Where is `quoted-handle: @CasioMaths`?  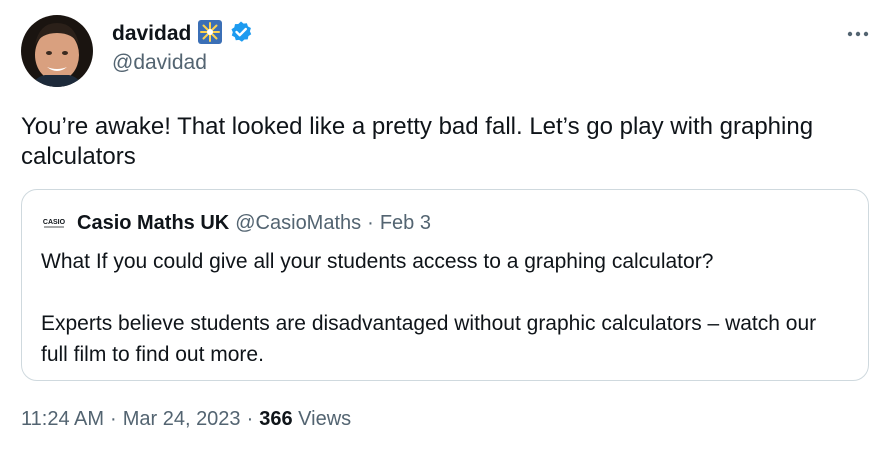
quoted-handle: @CasioMaths is located at coordinates (298, 223).